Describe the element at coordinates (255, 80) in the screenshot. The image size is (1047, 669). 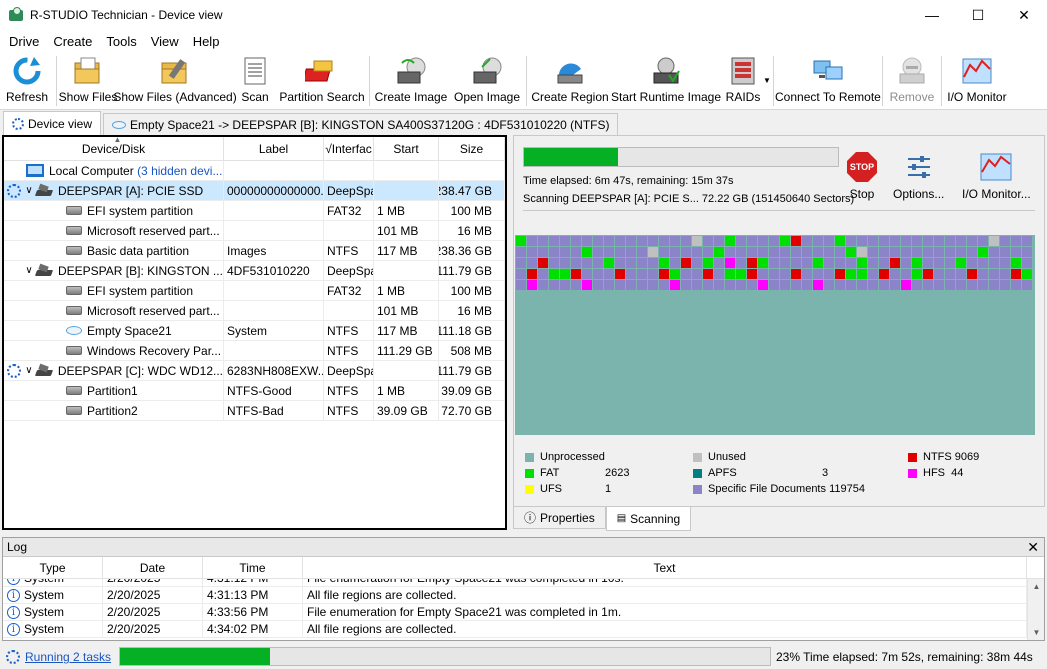
I see `scan-button: Scan` at that location.